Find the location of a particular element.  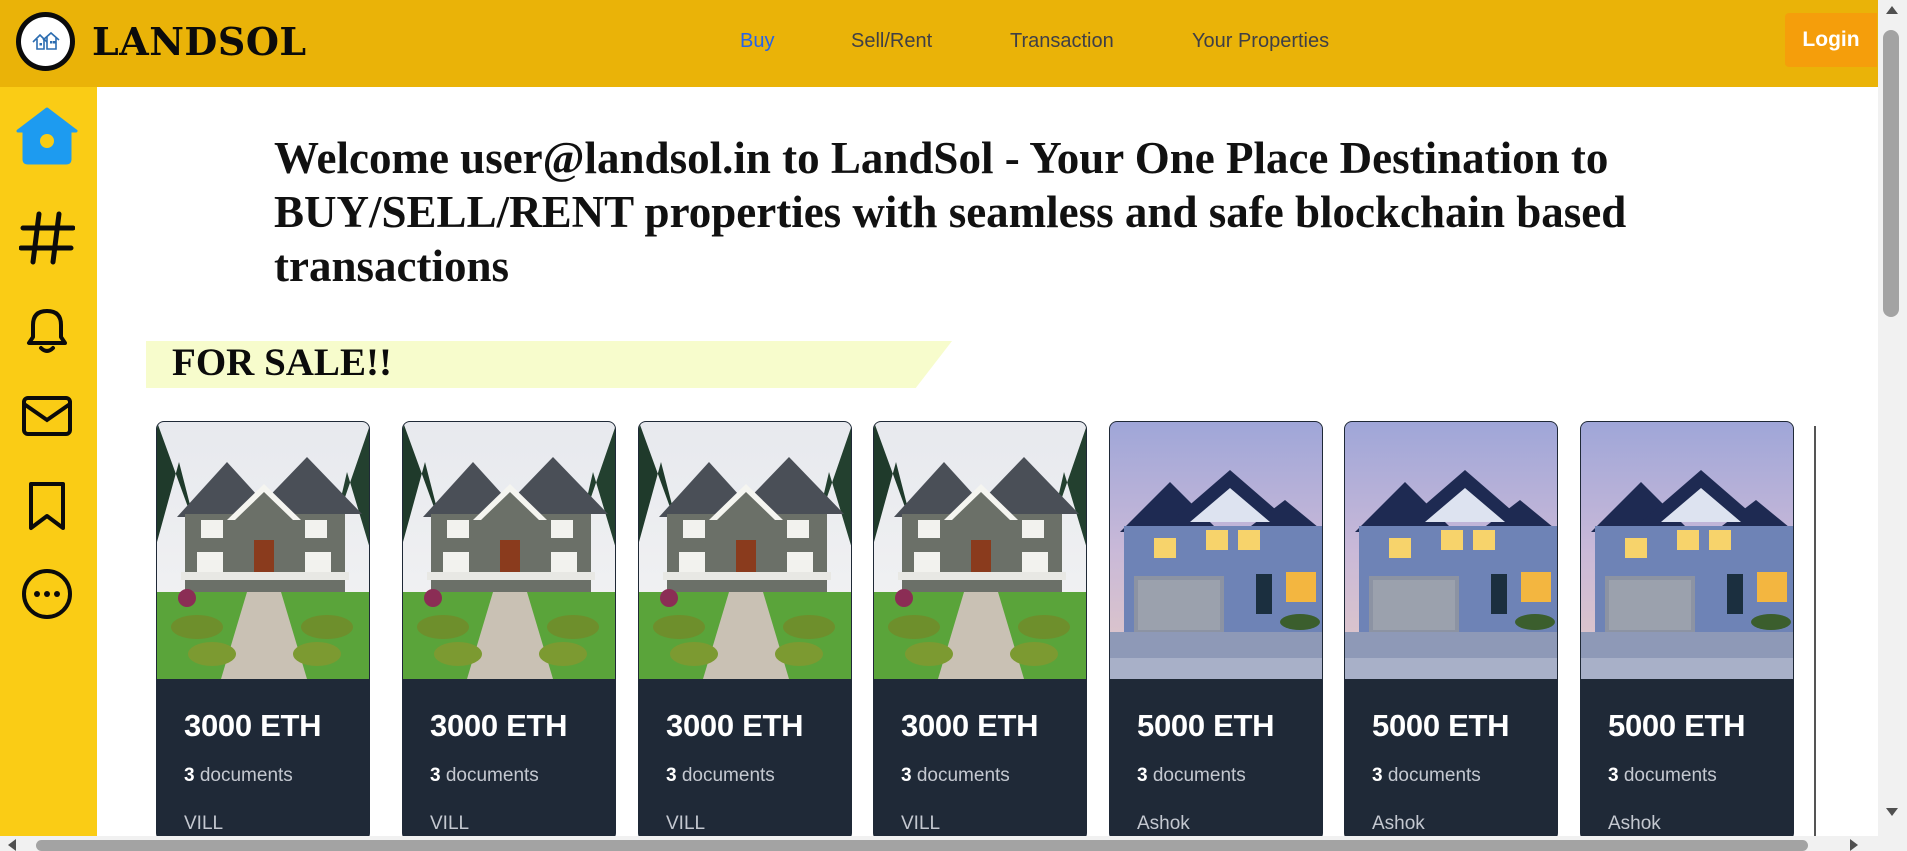

scroll-left-arrow-icon is located at coordinates (12, 844).